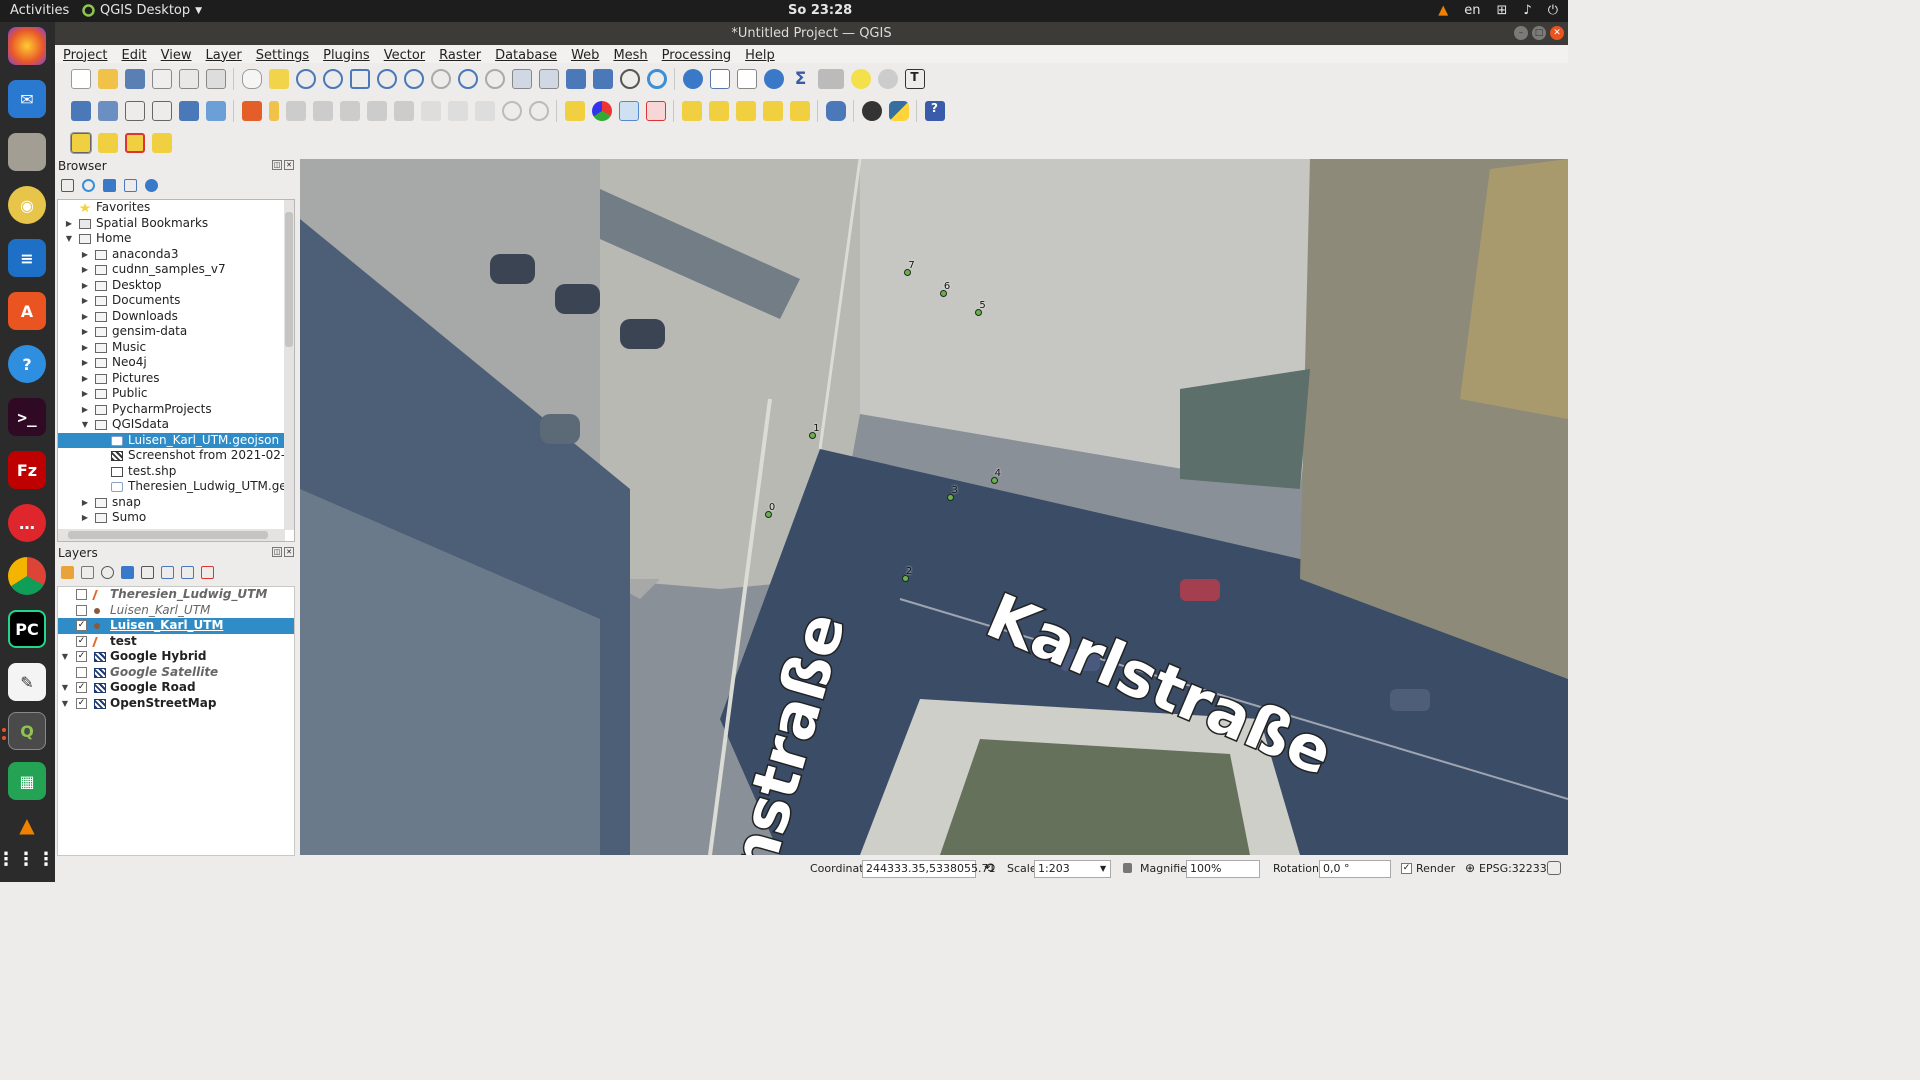  What do you see at coordinates (134, 79) in the screenshot?
I see `save-project-icon` at bounding box center [134, 79].